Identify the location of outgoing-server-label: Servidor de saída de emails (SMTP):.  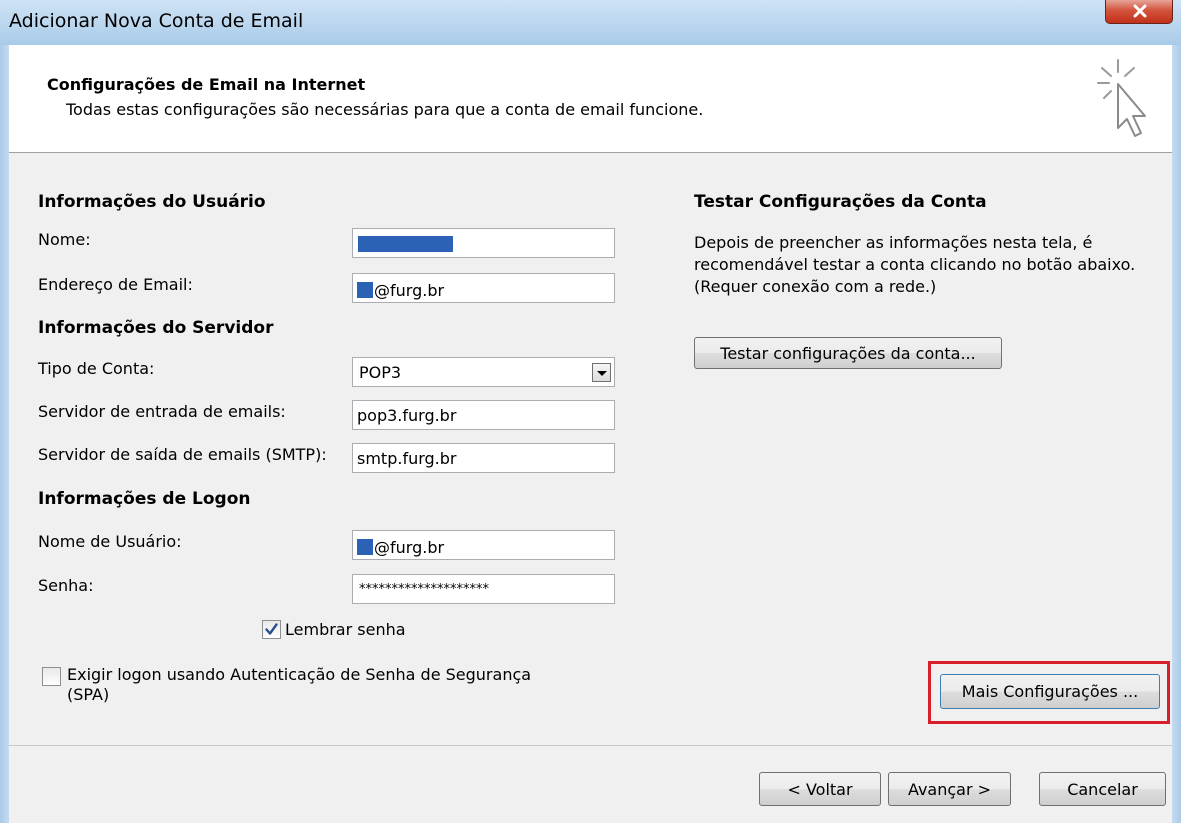
(182, 454).